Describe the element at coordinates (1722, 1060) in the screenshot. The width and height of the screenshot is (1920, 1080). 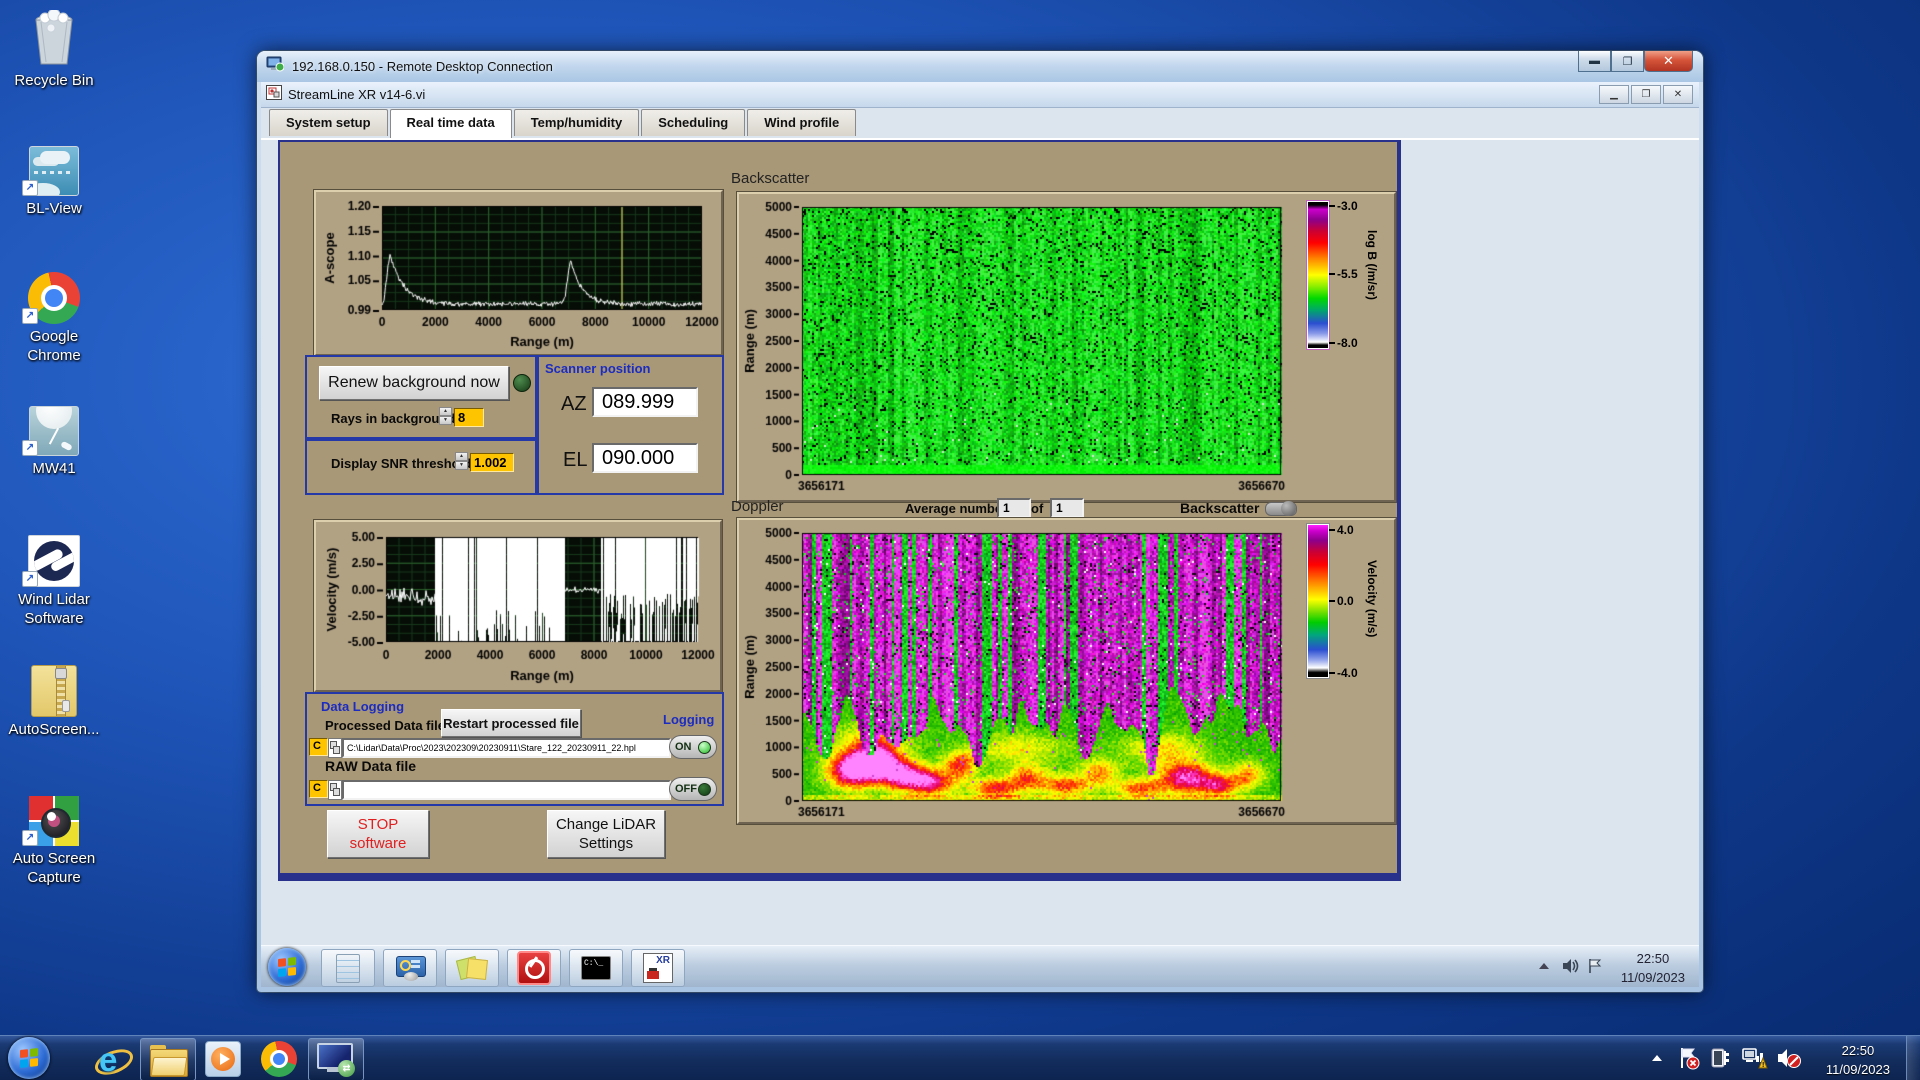
I see `power-plug-icon` at that location.